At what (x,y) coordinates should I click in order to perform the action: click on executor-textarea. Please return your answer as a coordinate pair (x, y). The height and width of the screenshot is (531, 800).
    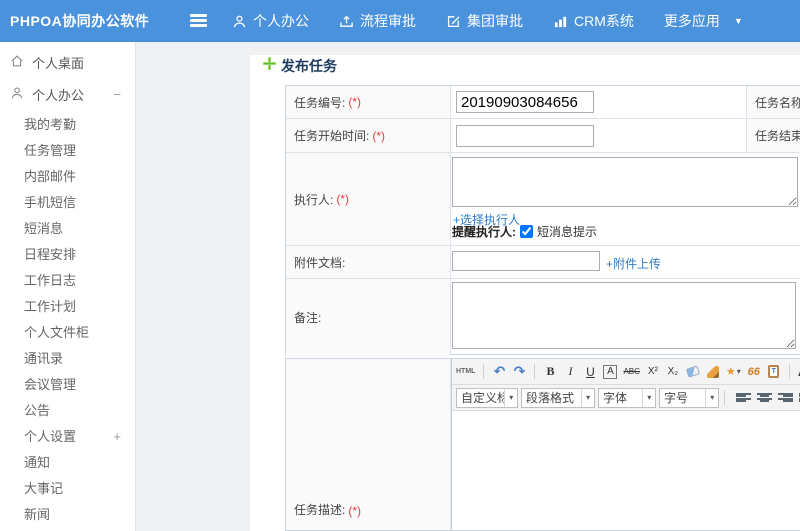
    Looking at the image, I should click on (625, 182).